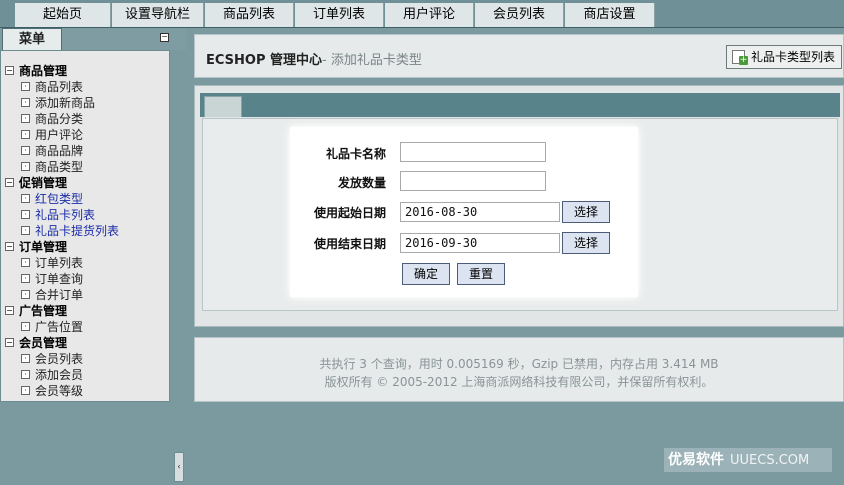 Image resolution: width=844 pixels, height=485 pixels. Describe the element at coordinates (36, 70) in the screenshot. I see `menu-group-goods: − 商品管理` at that location.